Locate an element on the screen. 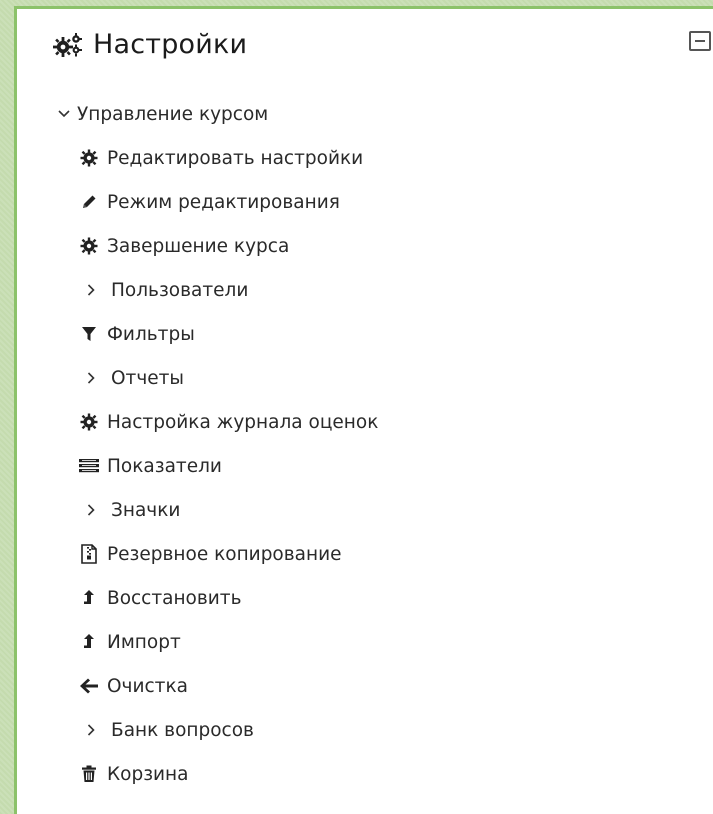  menu-item-outcomes: Показатели is located at coordinates (150, 466).